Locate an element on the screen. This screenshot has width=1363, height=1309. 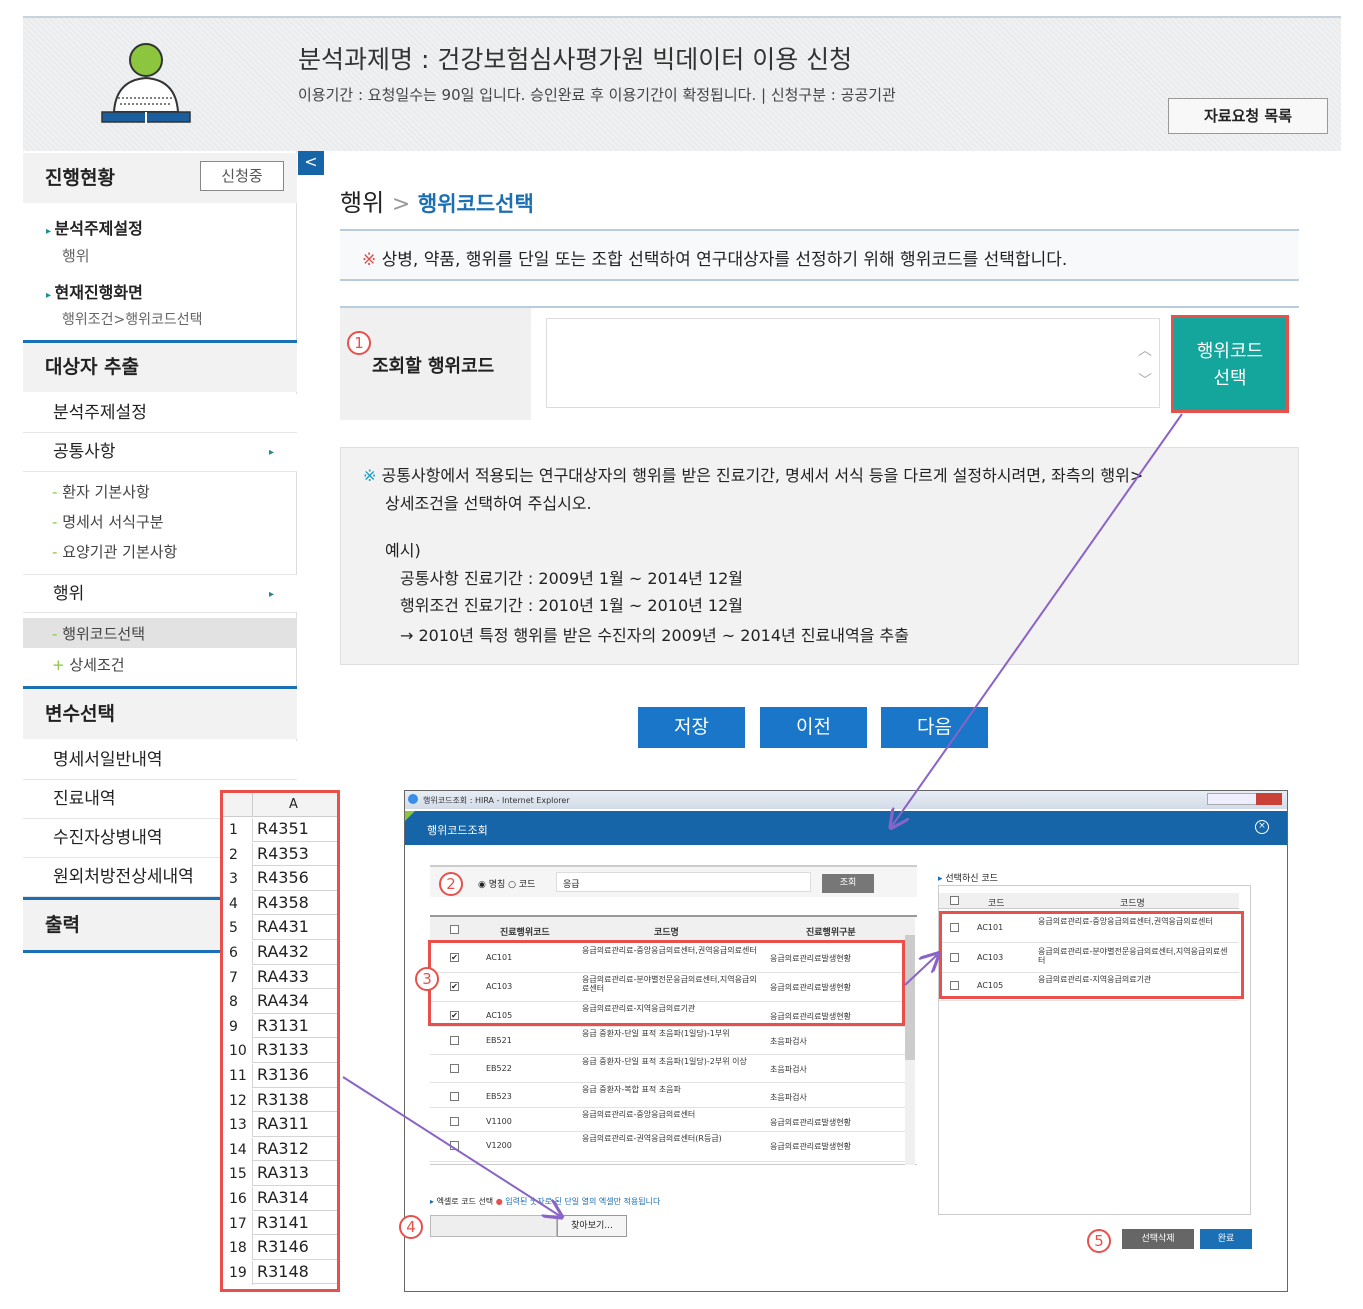
excel-cell: RA313 is located at coordinates (281, 1172).